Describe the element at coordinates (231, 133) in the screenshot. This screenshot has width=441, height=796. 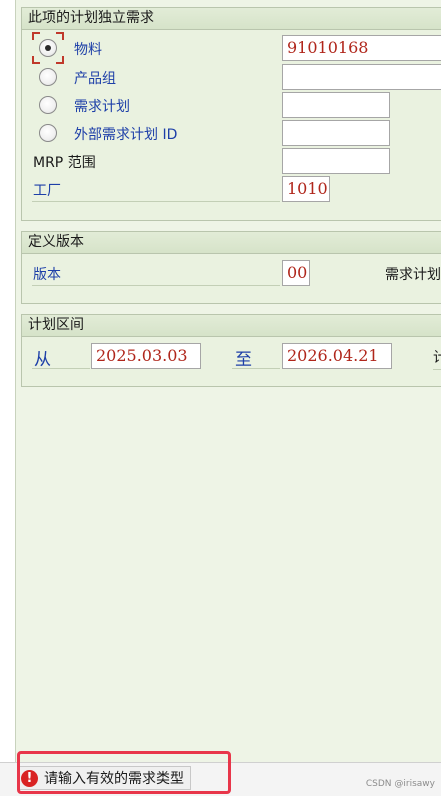
I see `option-external-plan-row: 外部需求计划 ID` at that location.